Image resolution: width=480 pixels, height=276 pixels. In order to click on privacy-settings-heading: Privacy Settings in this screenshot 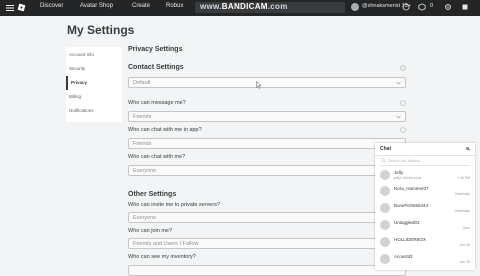, I will do `click(155, 49)`.